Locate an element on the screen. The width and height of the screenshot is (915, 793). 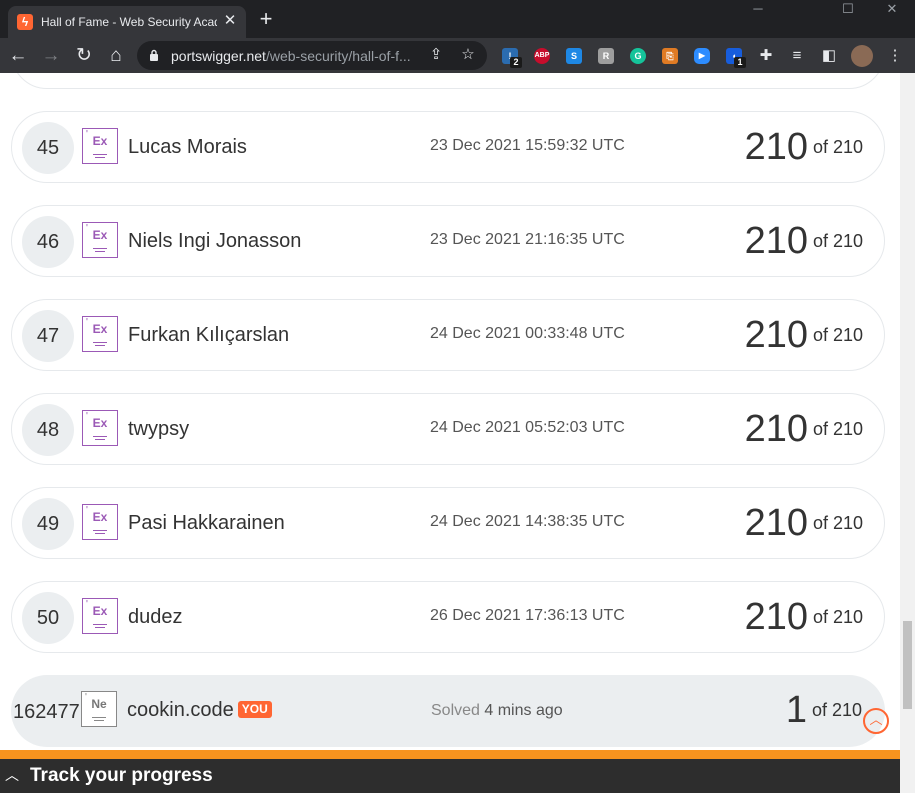
bitwarden-icon: ◖ 1 is located at coordinates (736, 58).